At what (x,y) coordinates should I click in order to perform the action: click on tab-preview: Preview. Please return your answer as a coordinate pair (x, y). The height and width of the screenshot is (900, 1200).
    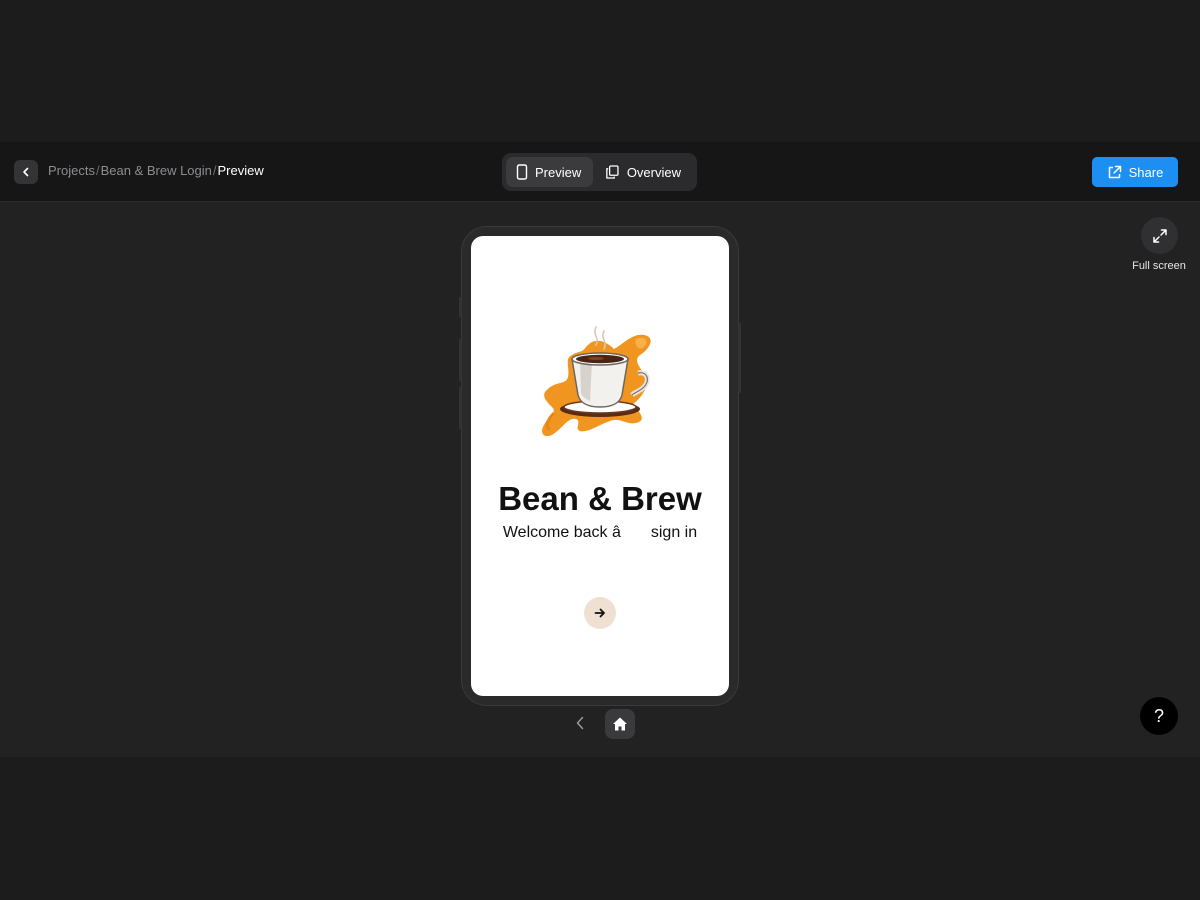
    Looking at the image, I should click on (549, 172).